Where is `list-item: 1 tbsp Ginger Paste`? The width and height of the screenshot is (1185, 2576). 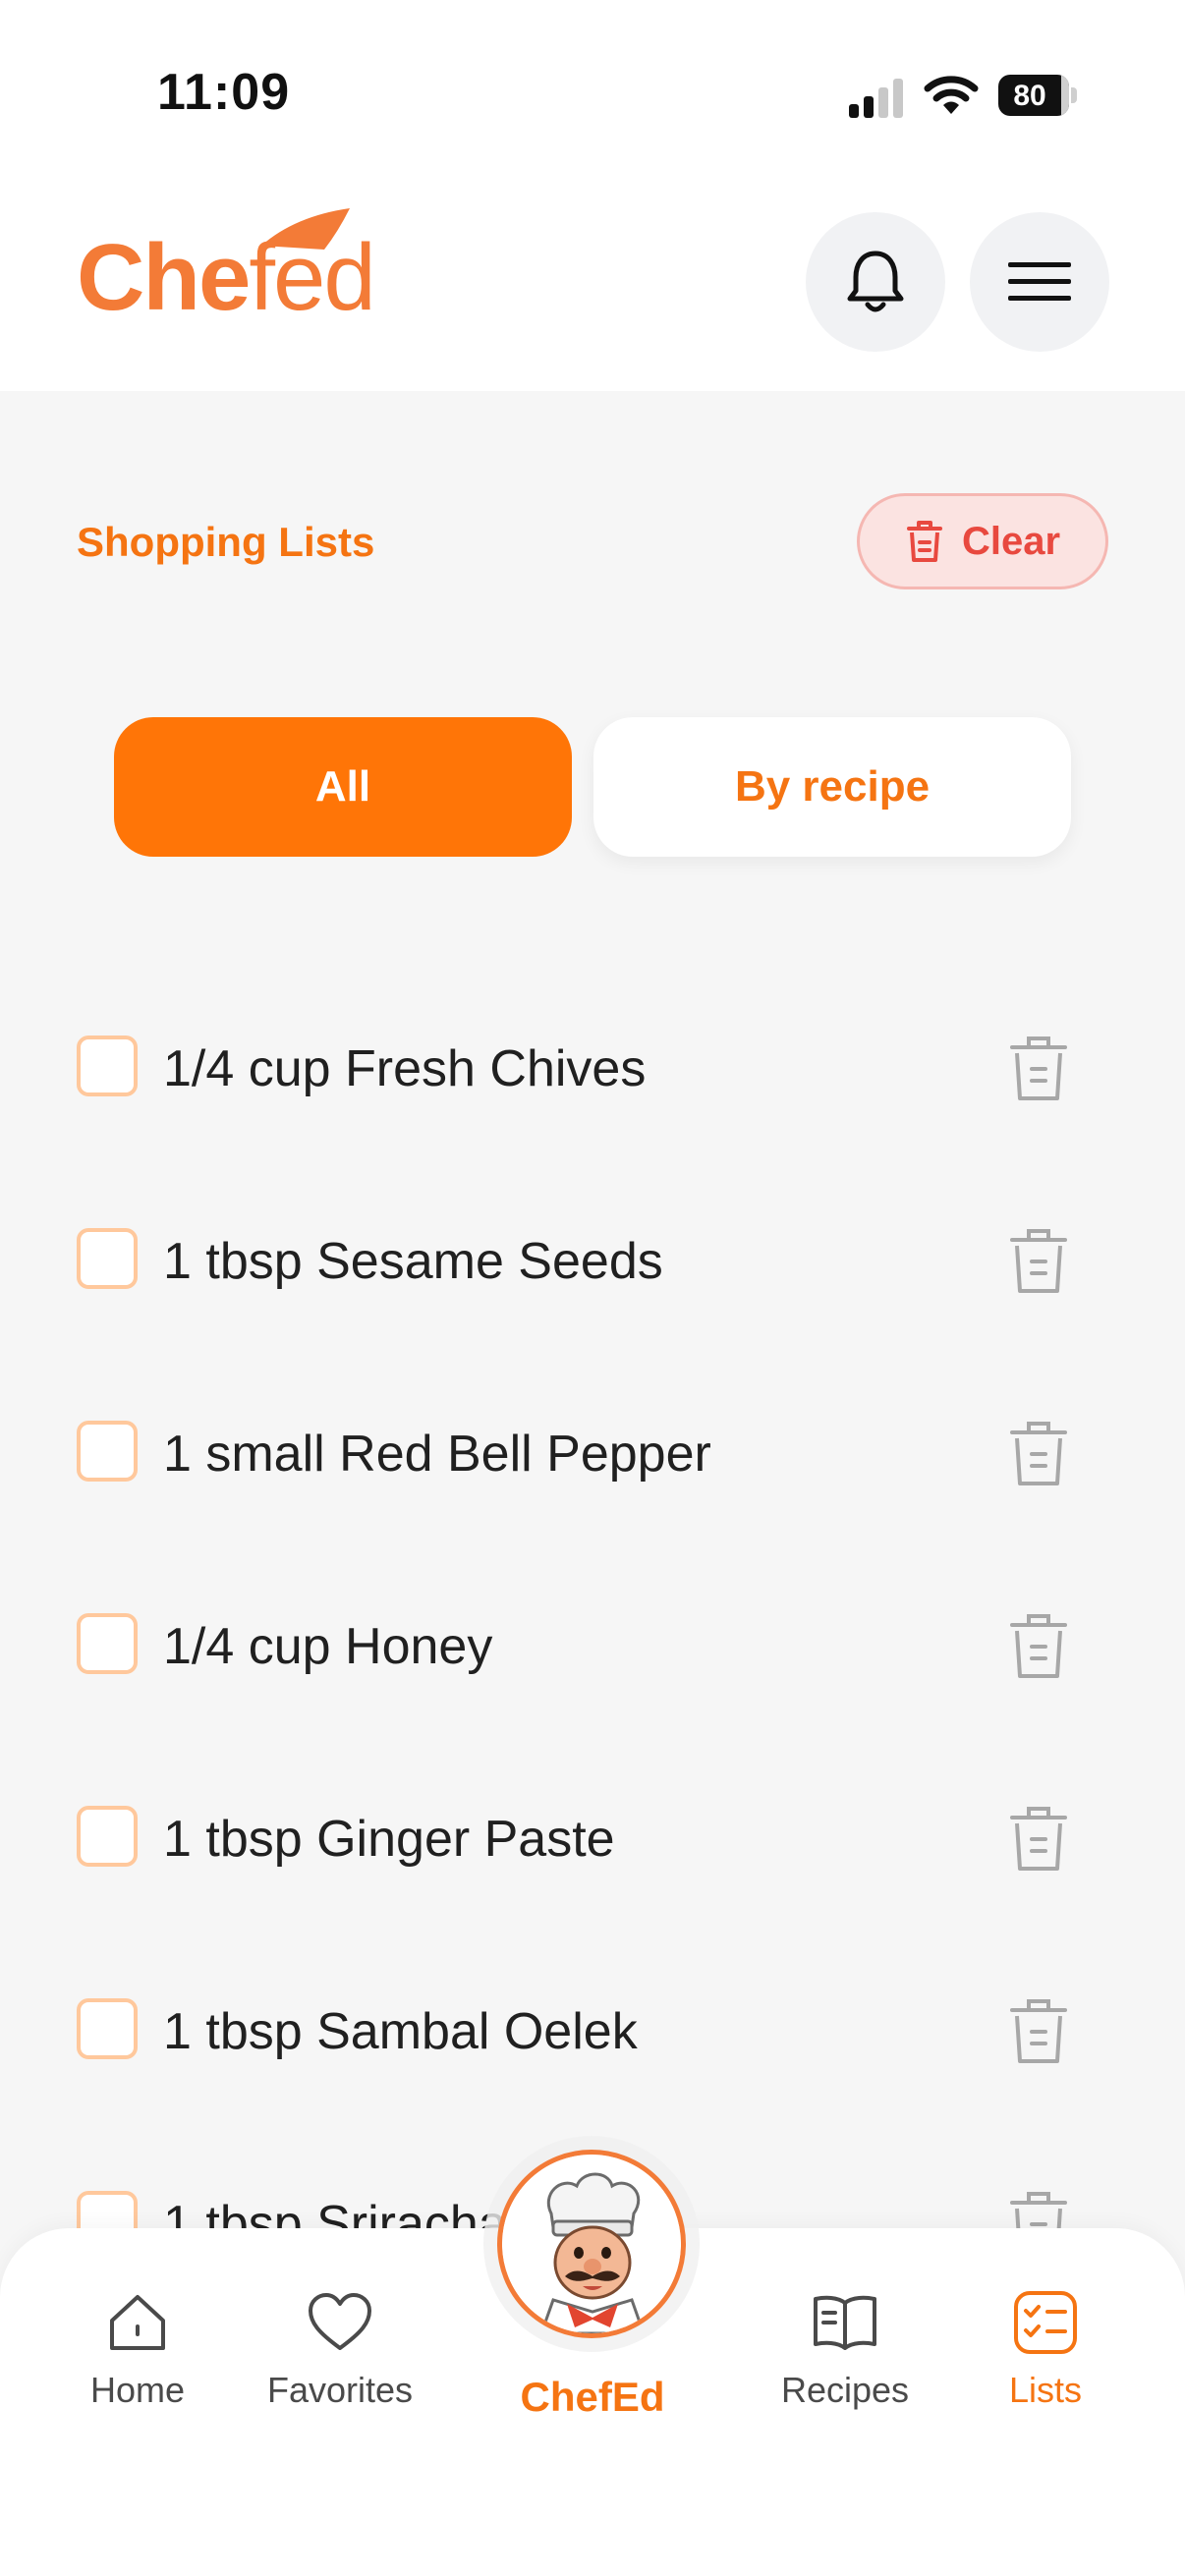 list-item: 1 tbsp Ginger Paste is located at coordinates (592, 1839).